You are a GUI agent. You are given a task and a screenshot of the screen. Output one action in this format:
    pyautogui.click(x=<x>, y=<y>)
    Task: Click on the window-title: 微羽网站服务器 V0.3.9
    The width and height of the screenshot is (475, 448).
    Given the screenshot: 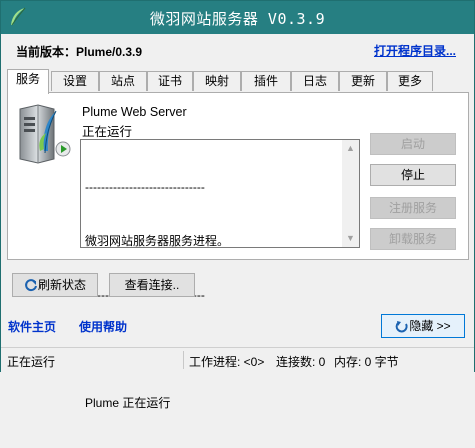 What is the action you would take?
    pyautogui.click(x=237, y=19)
    